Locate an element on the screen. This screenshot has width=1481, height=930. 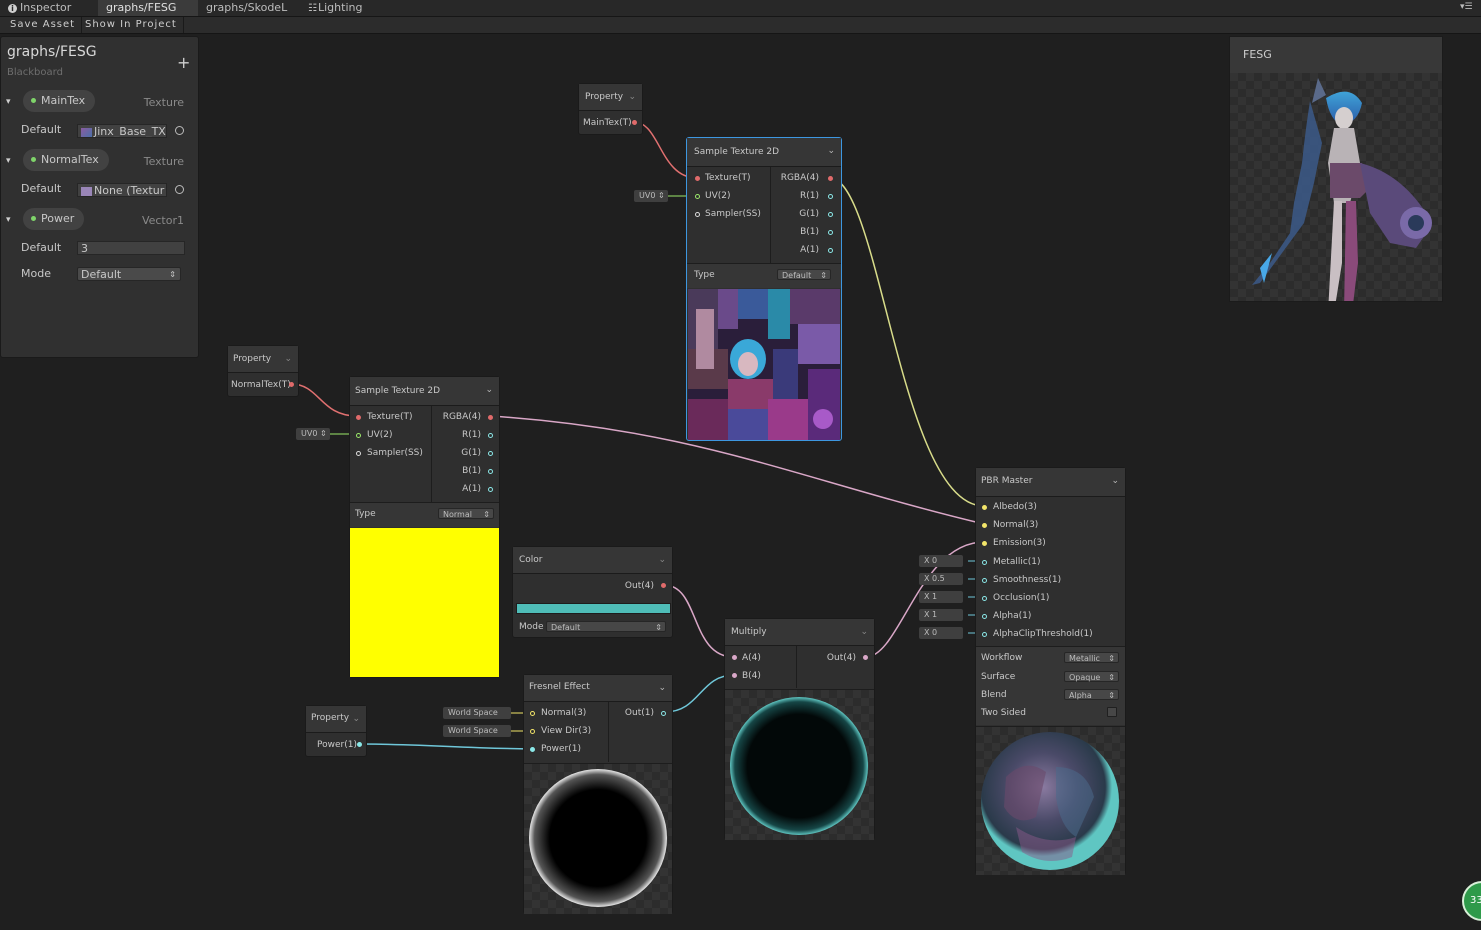
port-label: B(1) is located at coordinates (471, 471).